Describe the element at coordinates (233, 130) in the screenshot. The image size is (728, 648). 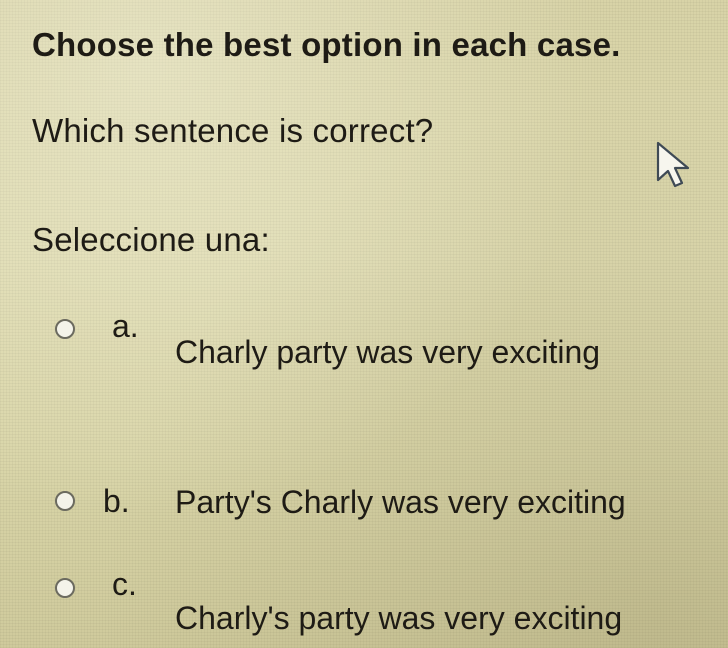
I see `question-text: Which sentence is correct?` at that location.